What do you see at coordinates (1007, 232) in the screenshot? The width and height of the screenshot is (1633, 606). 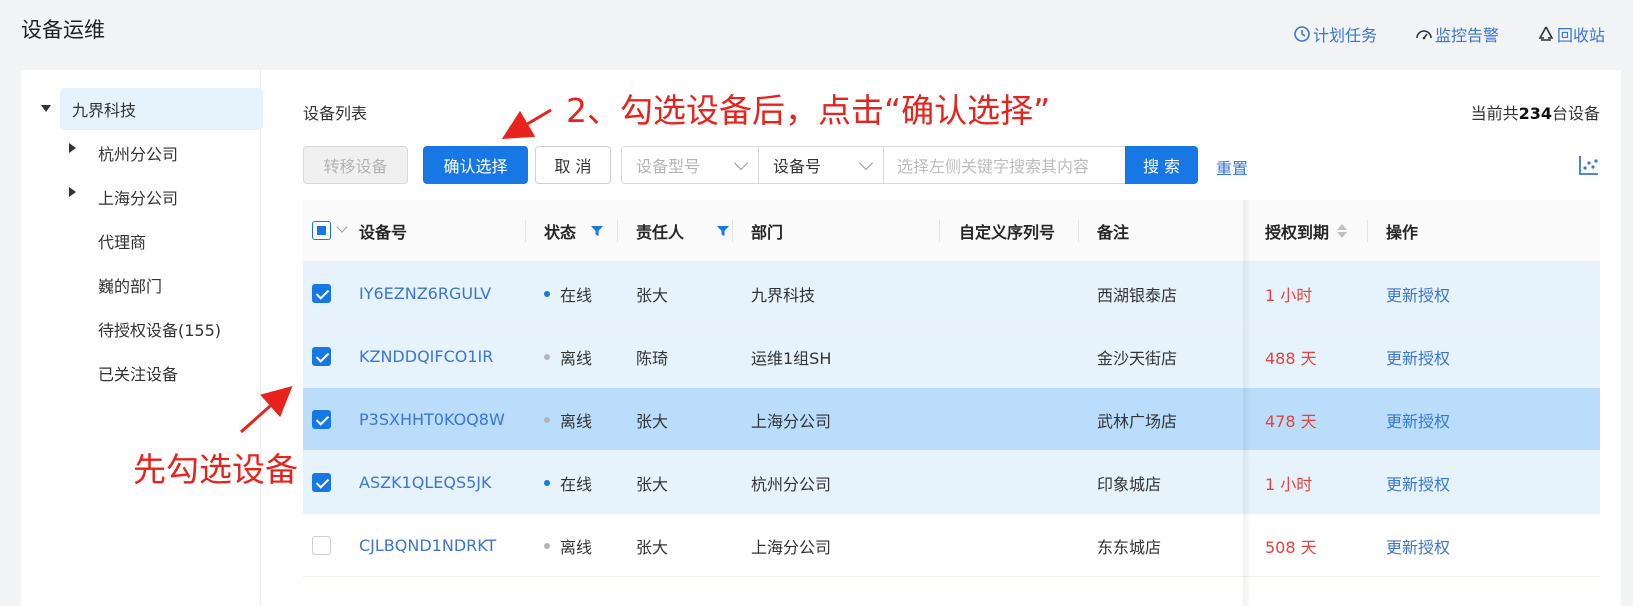 I see `col-custom-serial: 自定义序列号` at bounding box center [1007, 232].